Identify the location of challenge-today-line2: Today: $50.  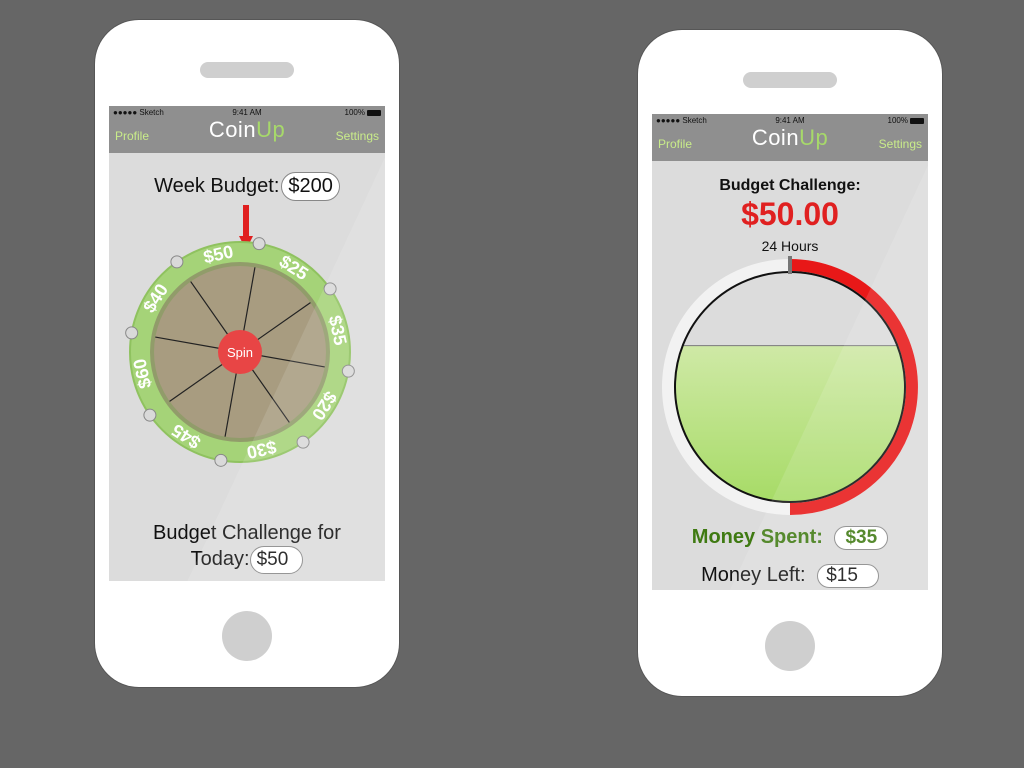
(247, 560).